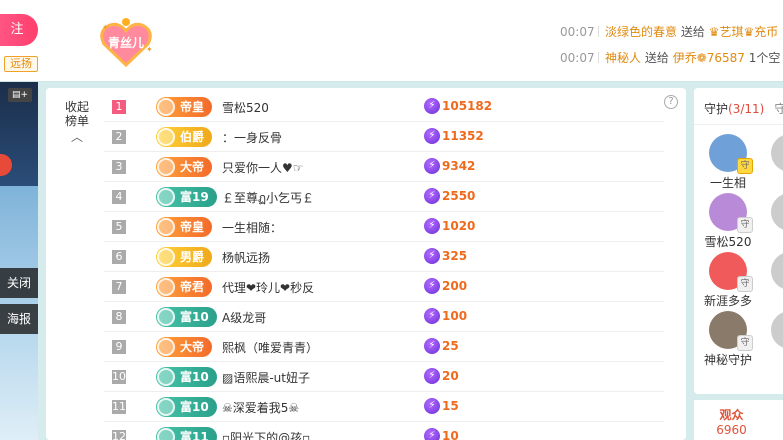  Describe the element at coordinates (445, 287) in the screenshot. I see `contribution: ⚡ 200` at that location.